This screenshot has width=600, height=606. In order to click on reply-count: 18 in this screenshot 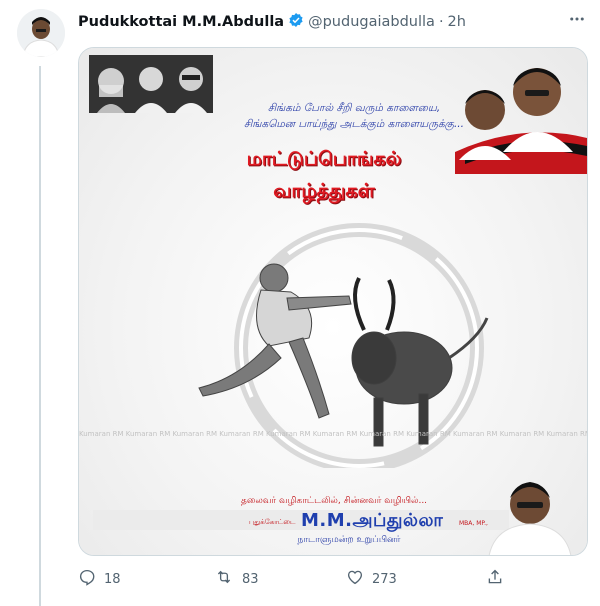, I will do `click(112, 579)`.